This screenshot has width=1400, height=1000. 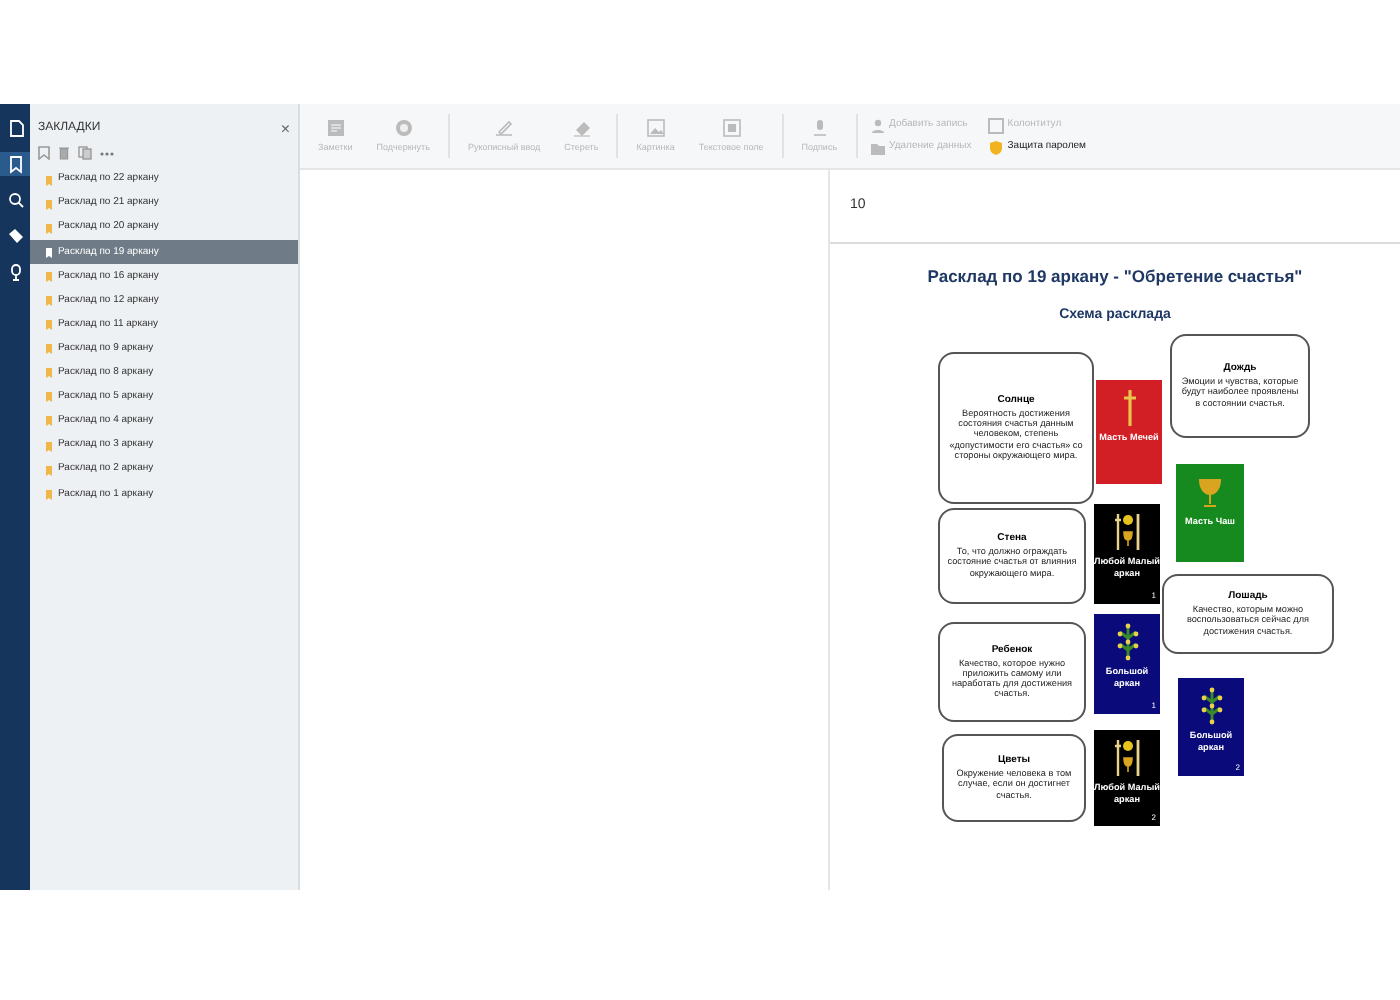 What do you see at coordinates (335, 127) in the screenshot?
I see `note-icon` at bounding box center [335, 127].